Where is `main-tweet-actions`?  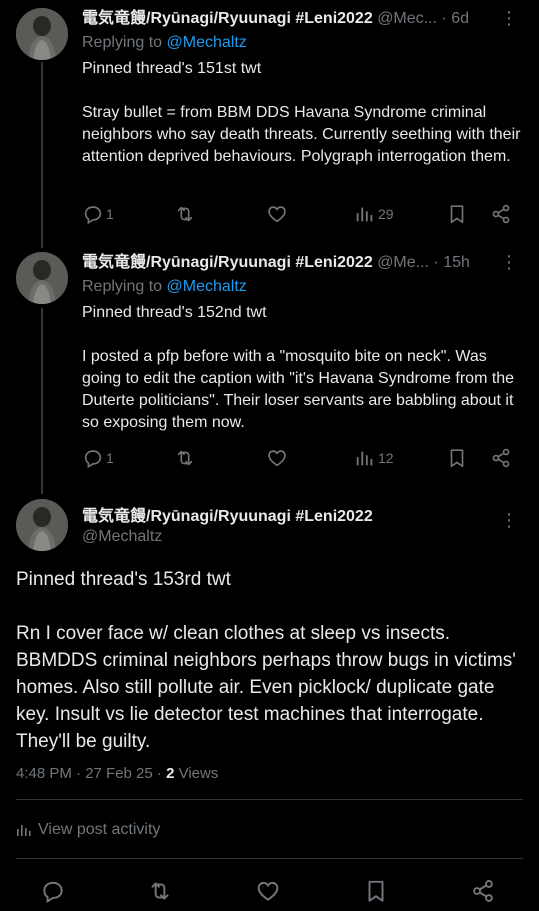 main-tweet-actions is located at coordinates (269, 891).